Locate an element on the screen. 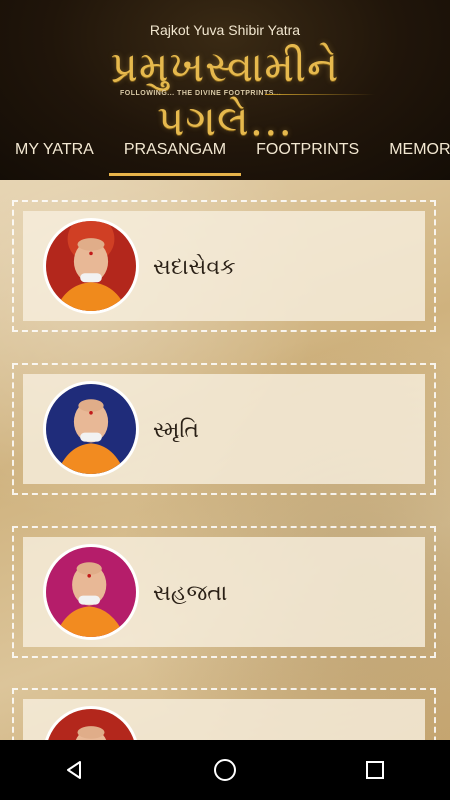 This screenshot has height=800, width=450. card-panel: સ્મૃતિ is located at coordinates (224, 429).